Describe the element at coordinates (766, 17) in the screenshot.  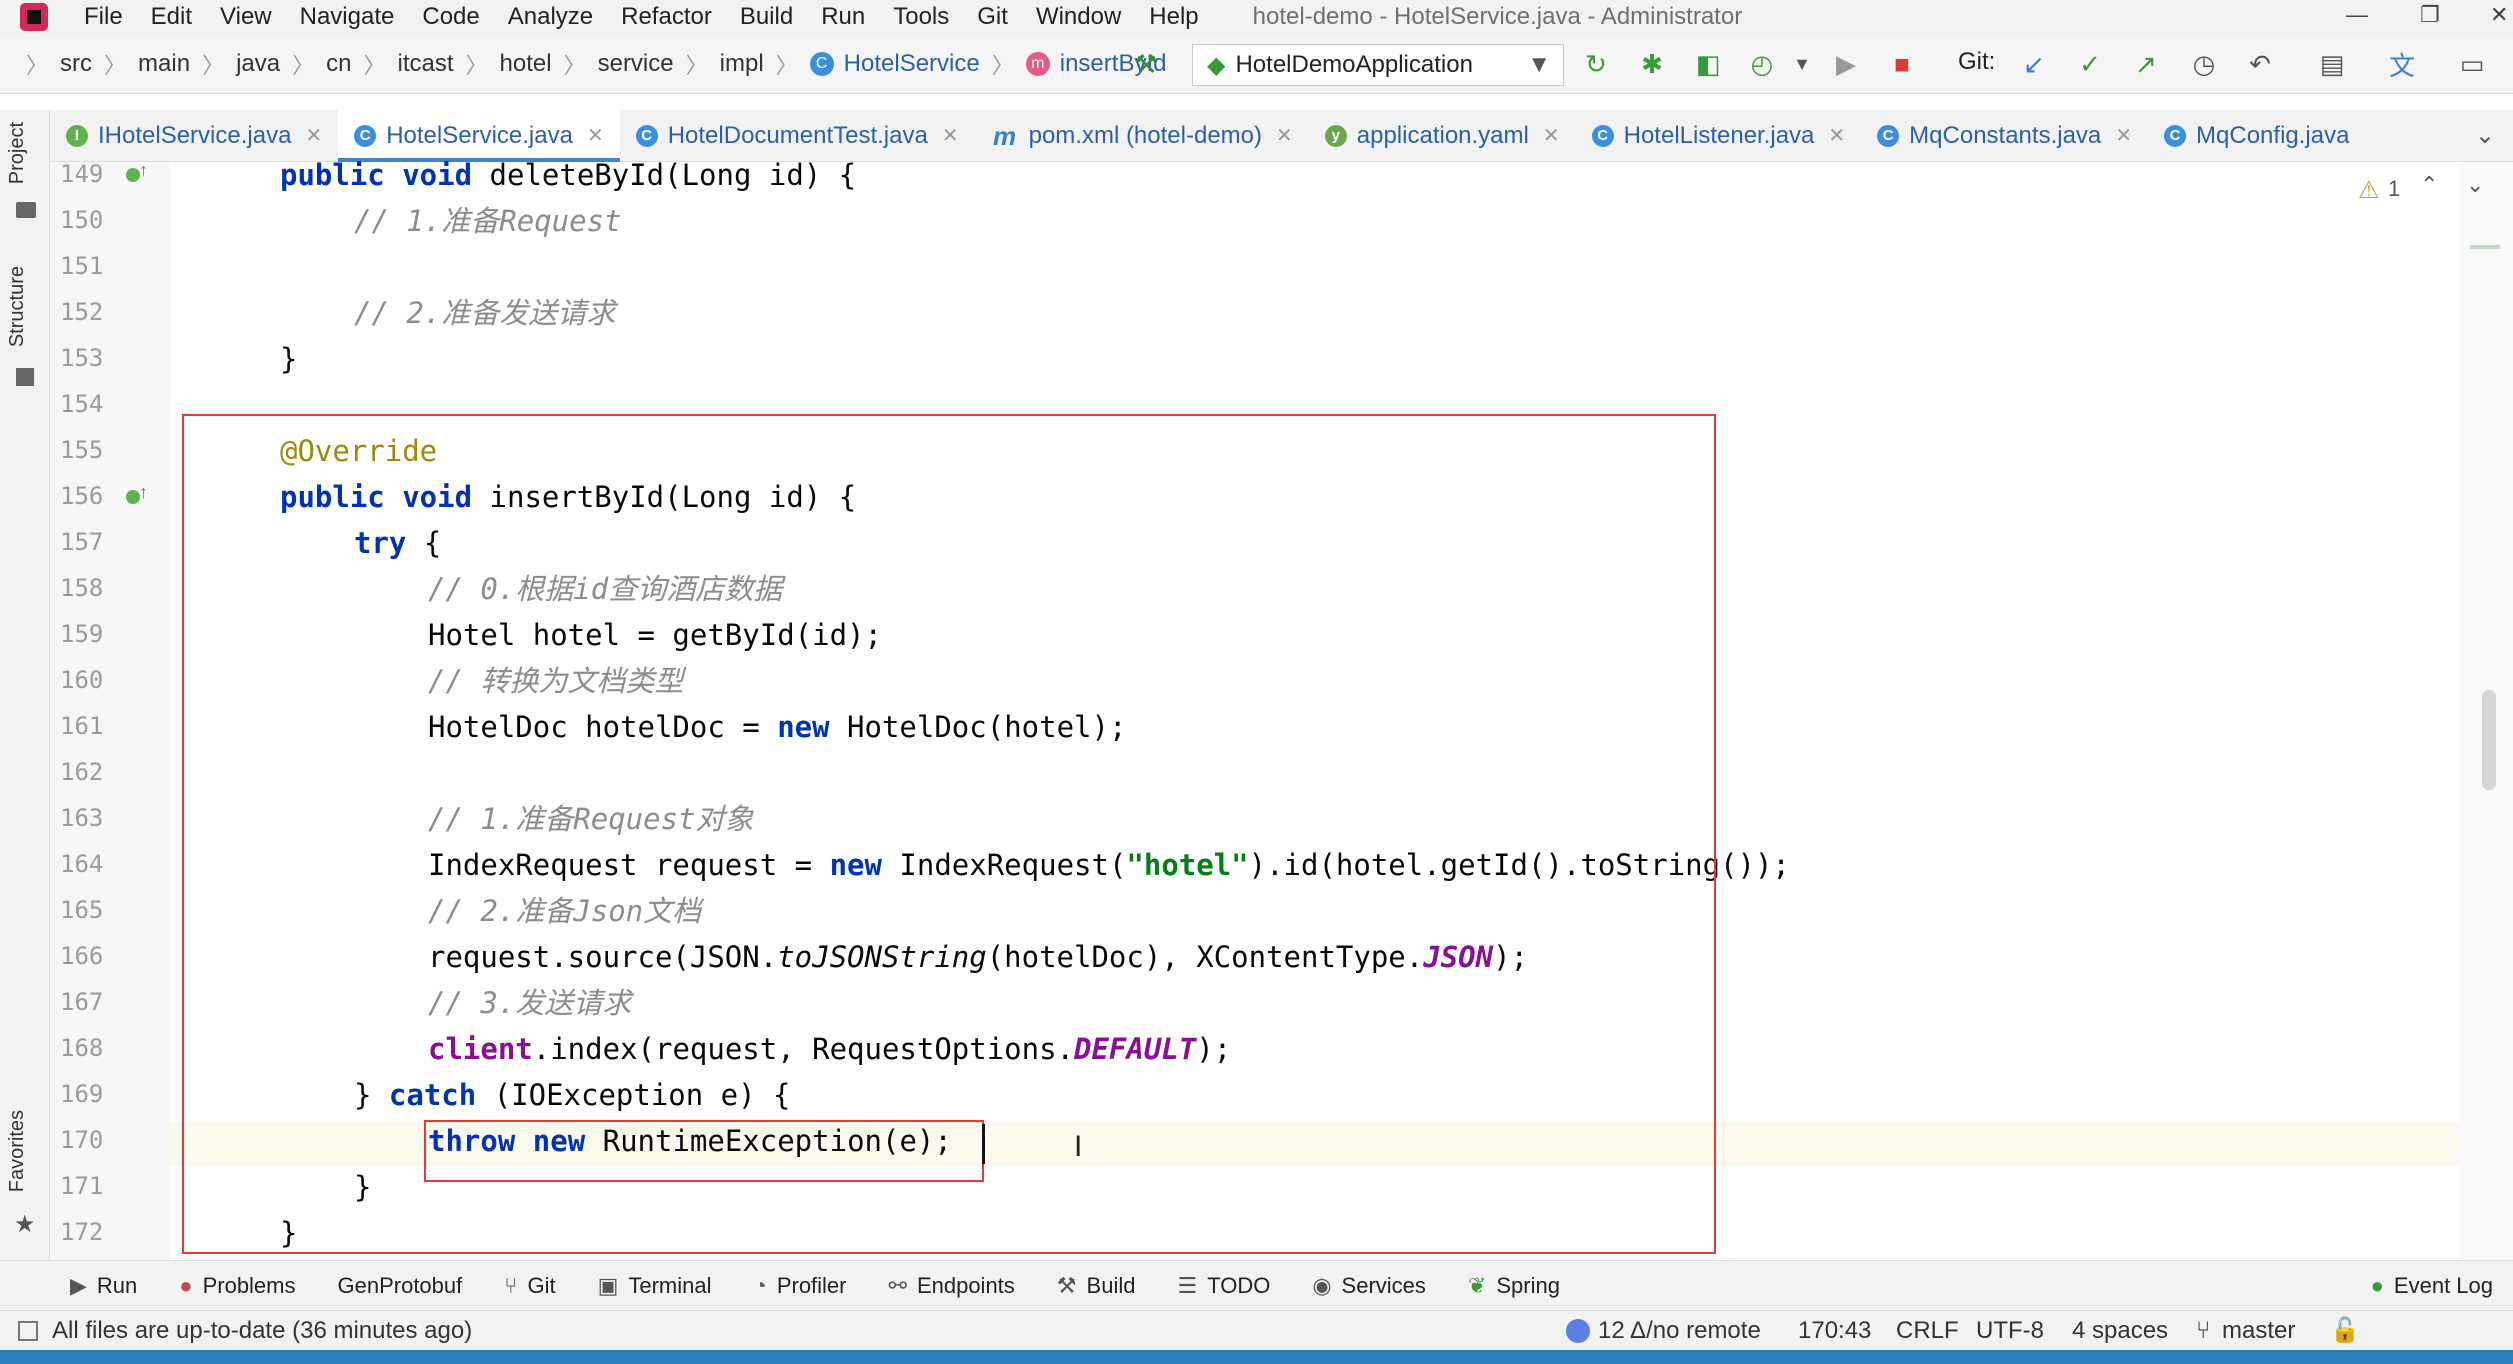
I see `menu-build: Build` at that location.